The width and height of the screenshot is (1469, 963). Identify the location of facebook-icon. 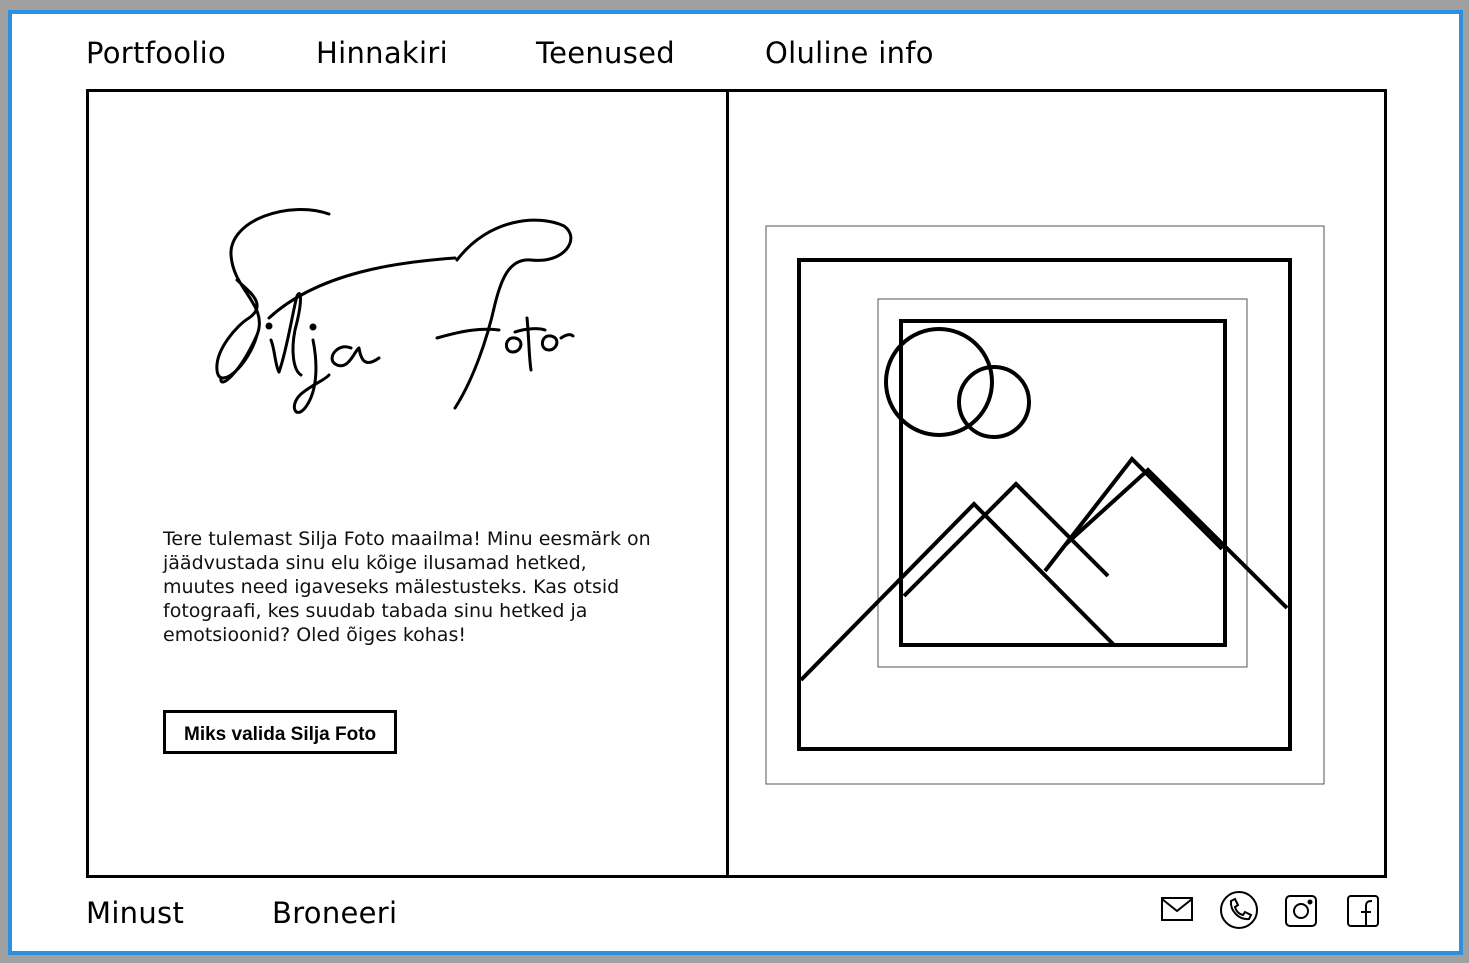
(1363, 911).